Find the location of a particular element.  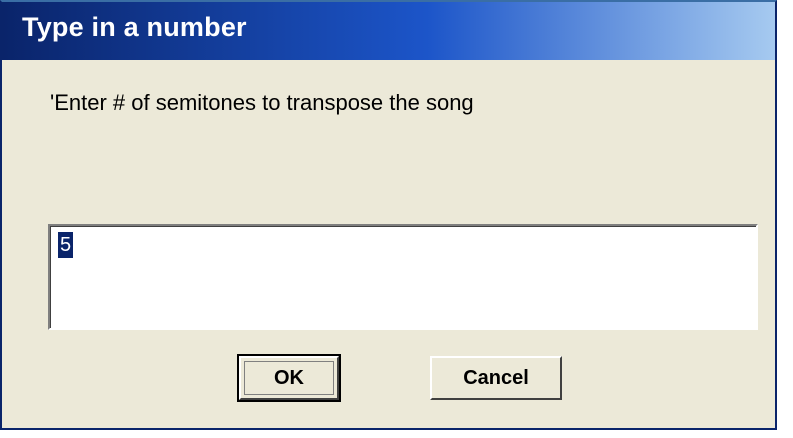

cancel-button-label: Cancel is located at coordinates (496, 377).